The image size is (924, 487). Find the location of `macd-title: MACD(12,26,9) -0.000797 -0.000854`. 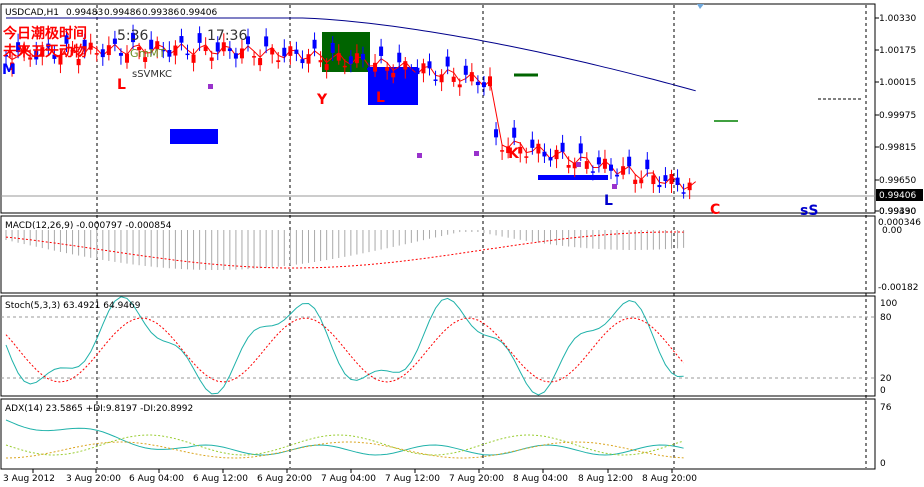

macd-title: MACD(12,26,9) -0.000797 -0.000854 is located at coordinates (88, 226).